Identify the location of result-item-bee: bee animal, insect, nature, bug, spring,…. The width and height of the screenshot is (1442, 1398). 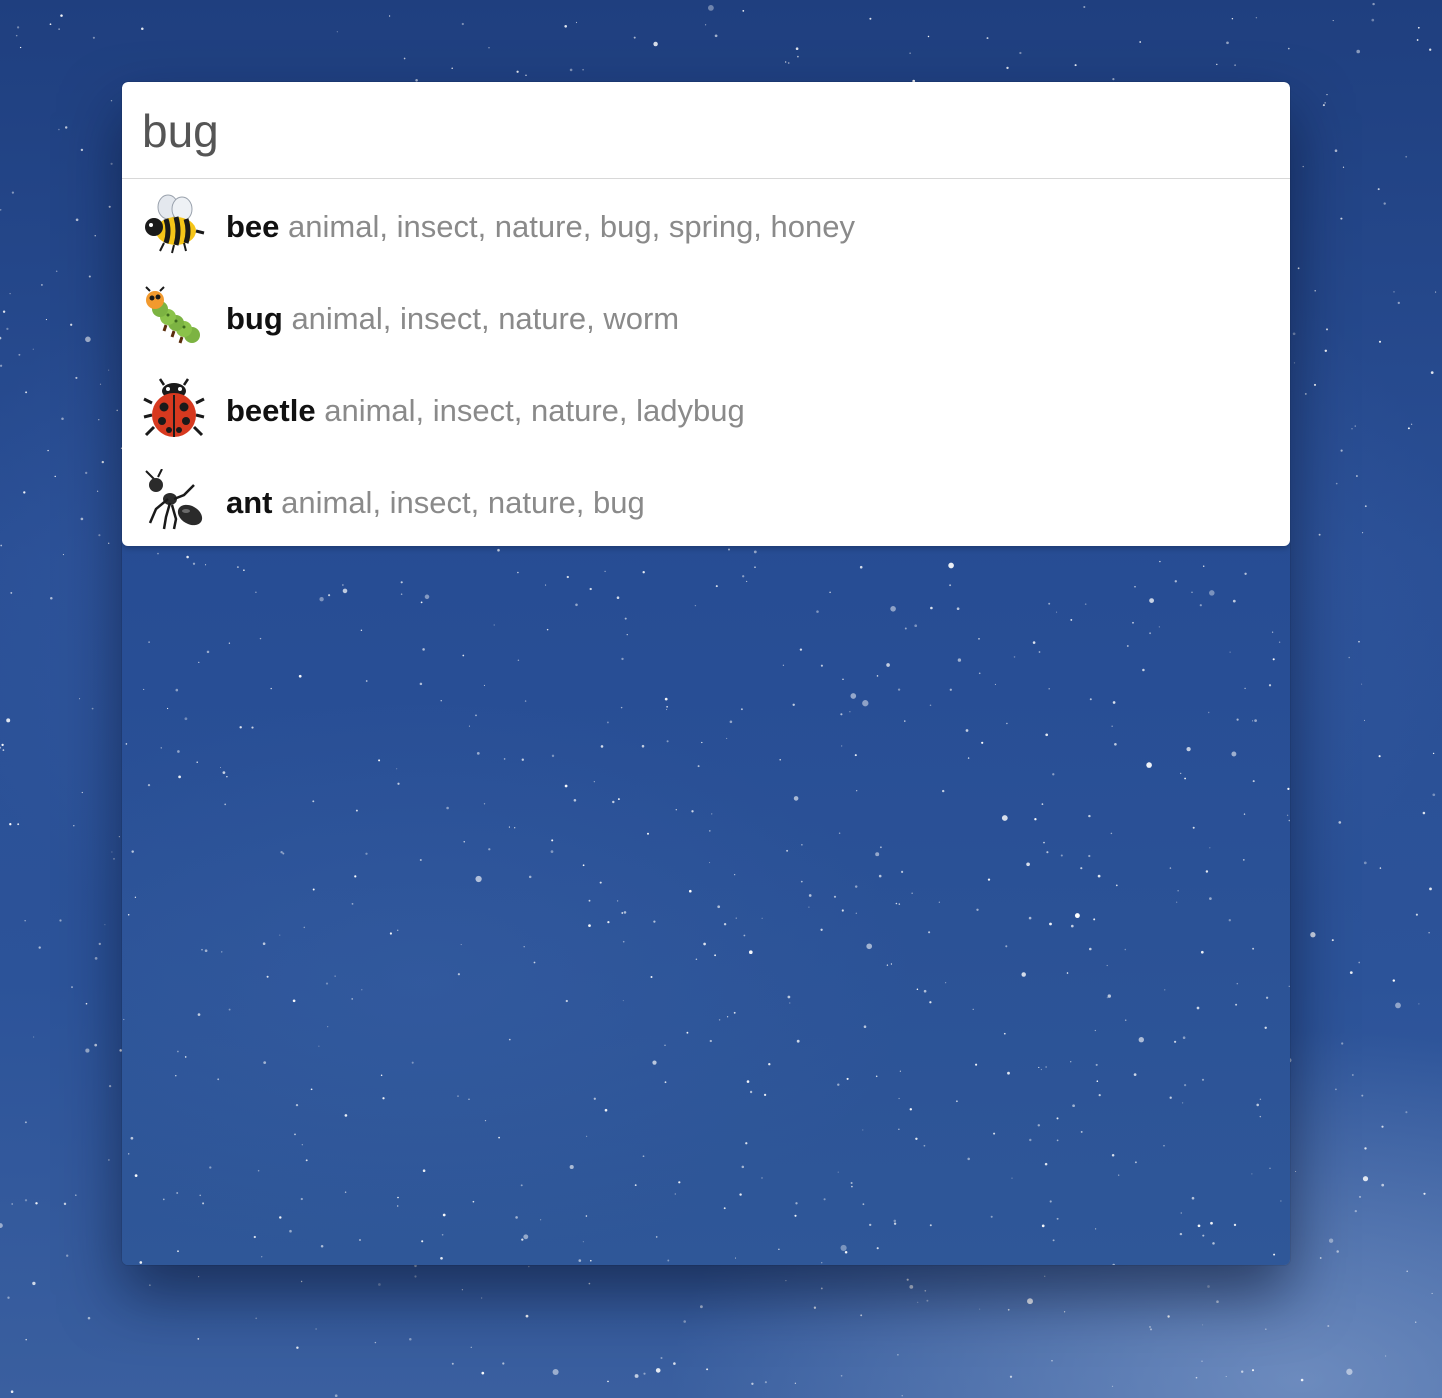
(706, 225).